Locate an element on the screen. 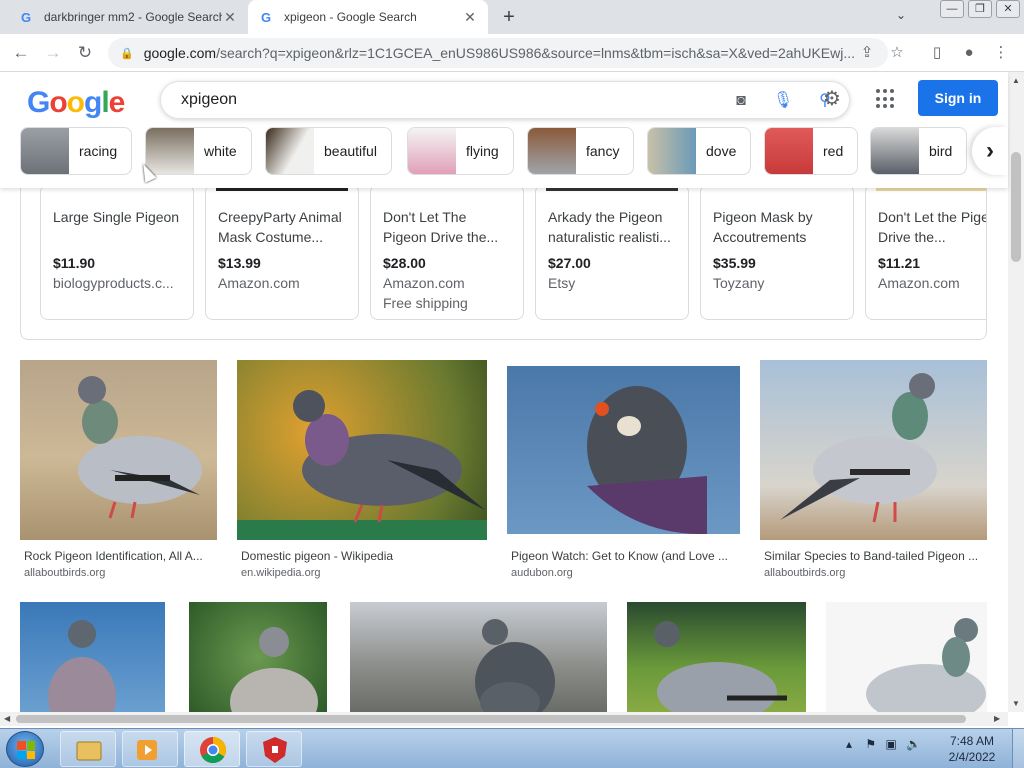 This screenshot has height=768, width=1024. chip-fancy: fancy is located at coordinates (581, 151).